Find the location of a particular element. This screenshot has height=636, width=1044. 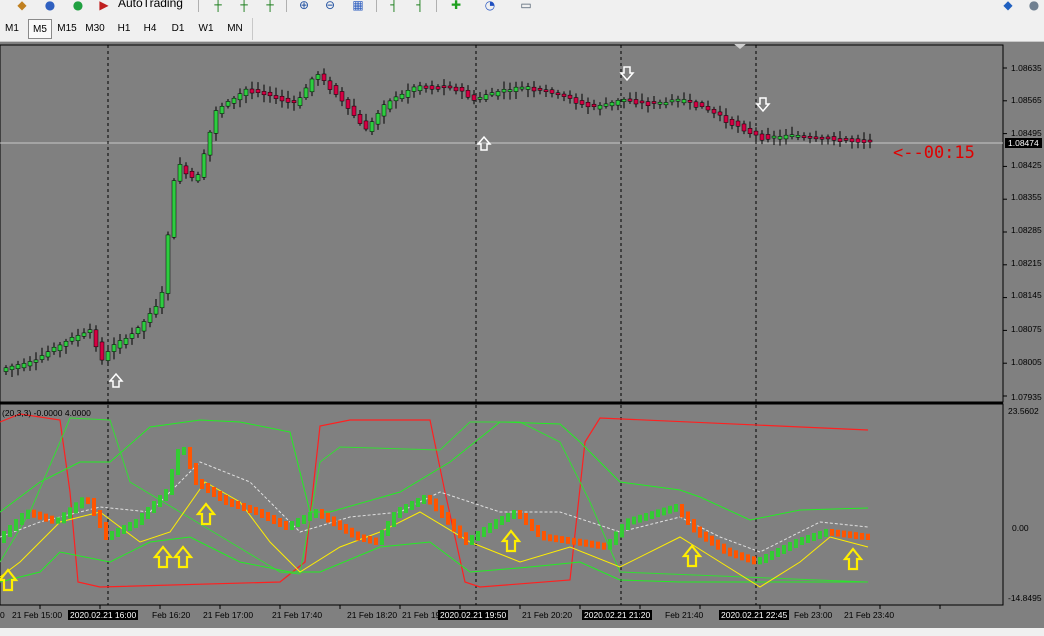

timeframe-m30-button: M30 is located at coordinates (95, 29).